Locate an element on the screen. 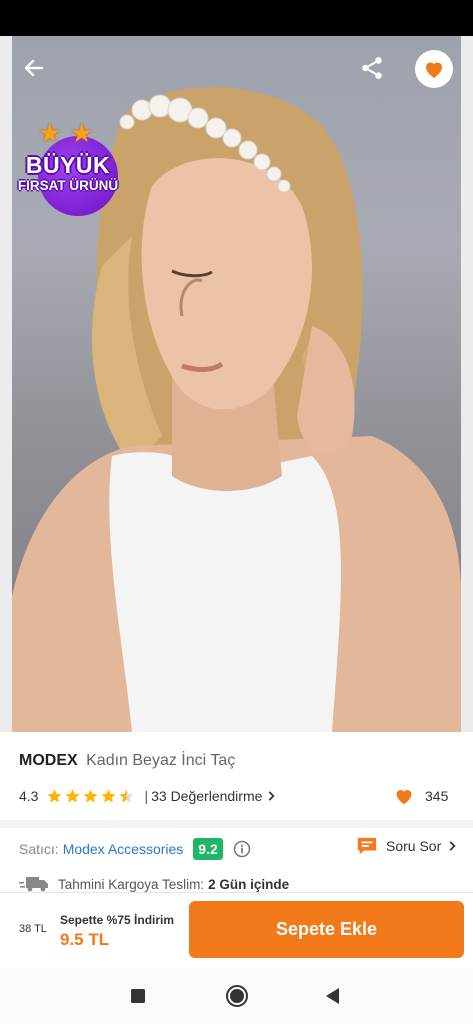  badge-subtitle: FIRSAT ÜRÜNÜ is located at coordinates (68, 185).